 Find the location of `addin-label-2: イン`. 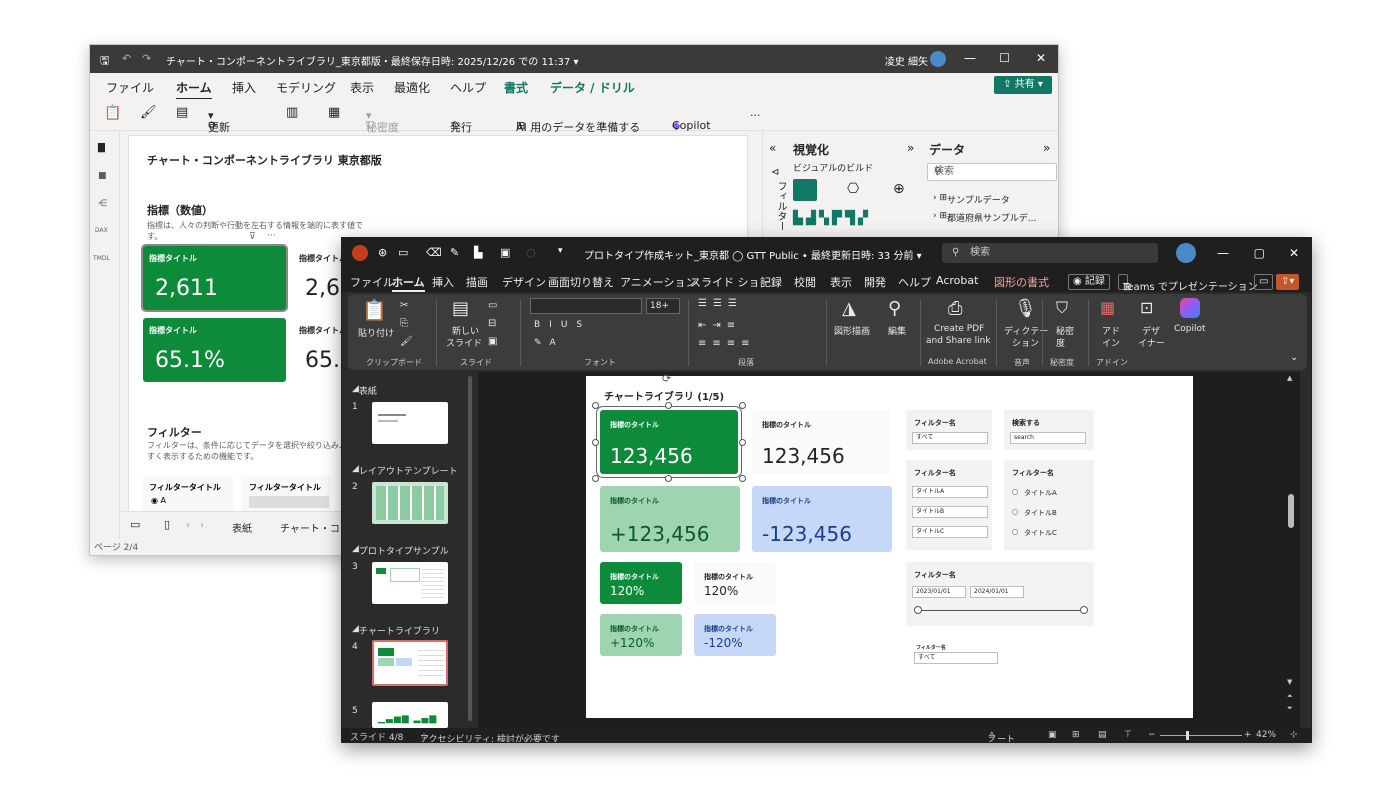

addin-label-2: イン is located at coordinates (1111, 342).